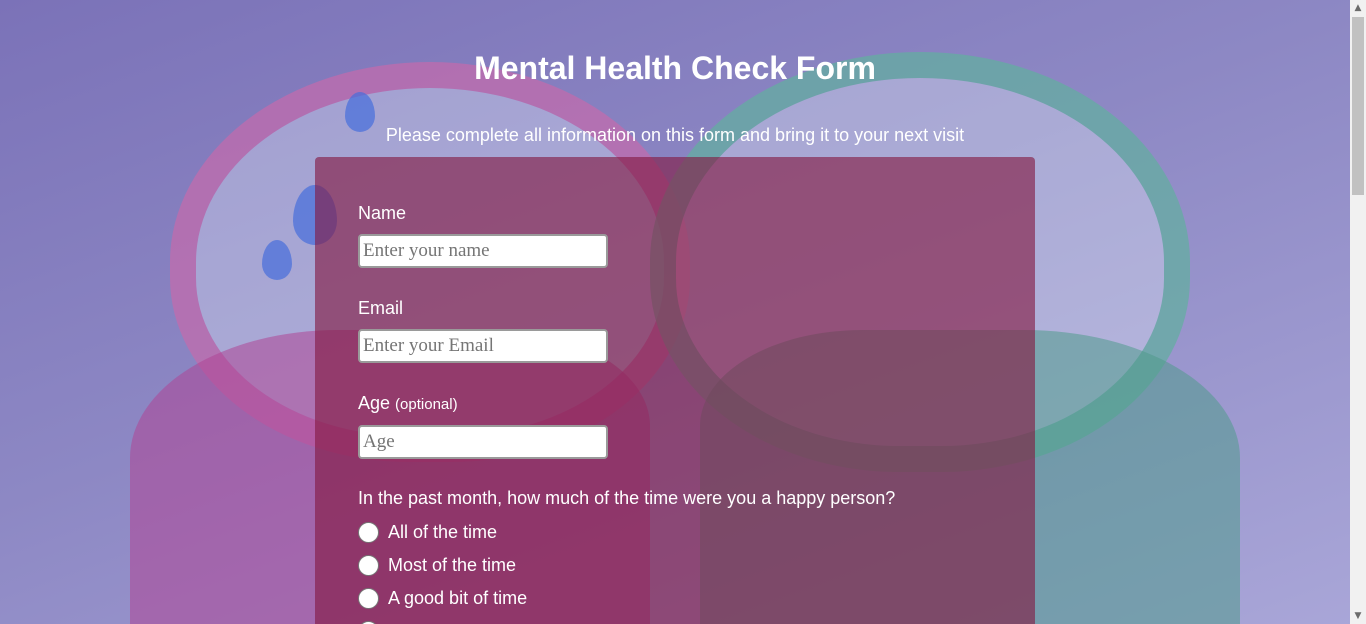 This screenshot has height=624, width=1366. I want to click on page-title: Mental Health Check Form, so click(675, 68).